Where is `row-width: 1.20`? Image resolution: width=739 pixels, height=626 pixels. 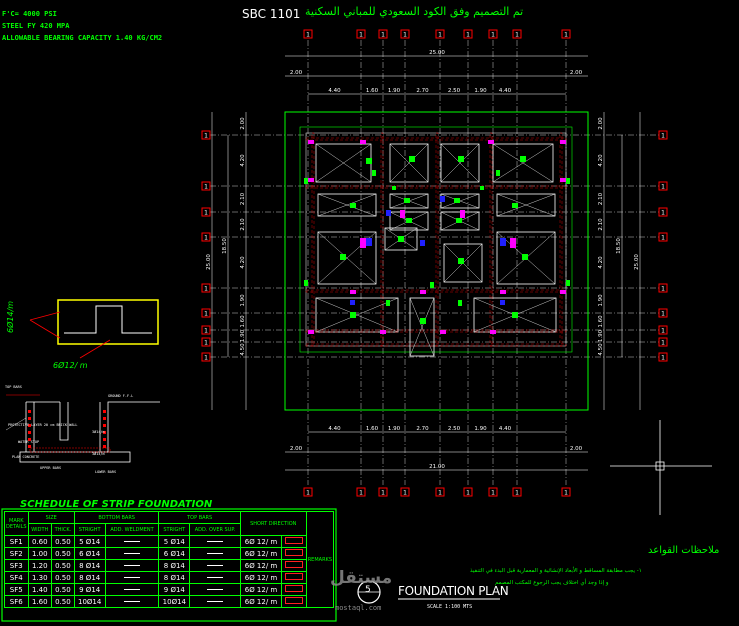
row-width: 1.20 is located at coordinates (39, 565).